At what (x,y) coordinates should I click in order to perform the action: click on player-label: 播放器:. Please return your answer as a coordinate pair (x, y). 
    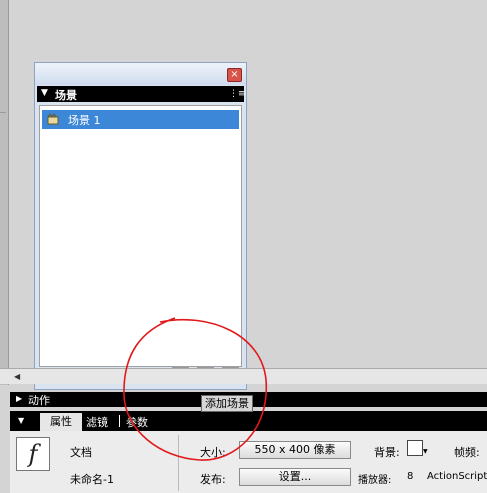
    Looking at the image, I should click on (375, 480).